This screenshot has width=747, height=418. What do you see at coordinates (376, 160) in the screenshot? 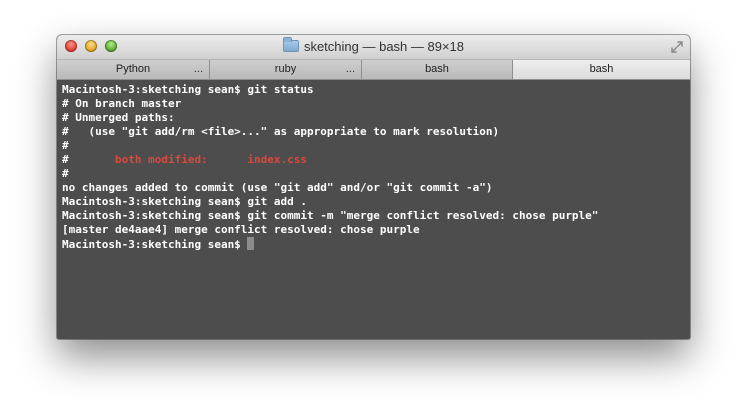
I see `terminal-line-conflict: # both modified: index.css` at bounding box center [376, 160].